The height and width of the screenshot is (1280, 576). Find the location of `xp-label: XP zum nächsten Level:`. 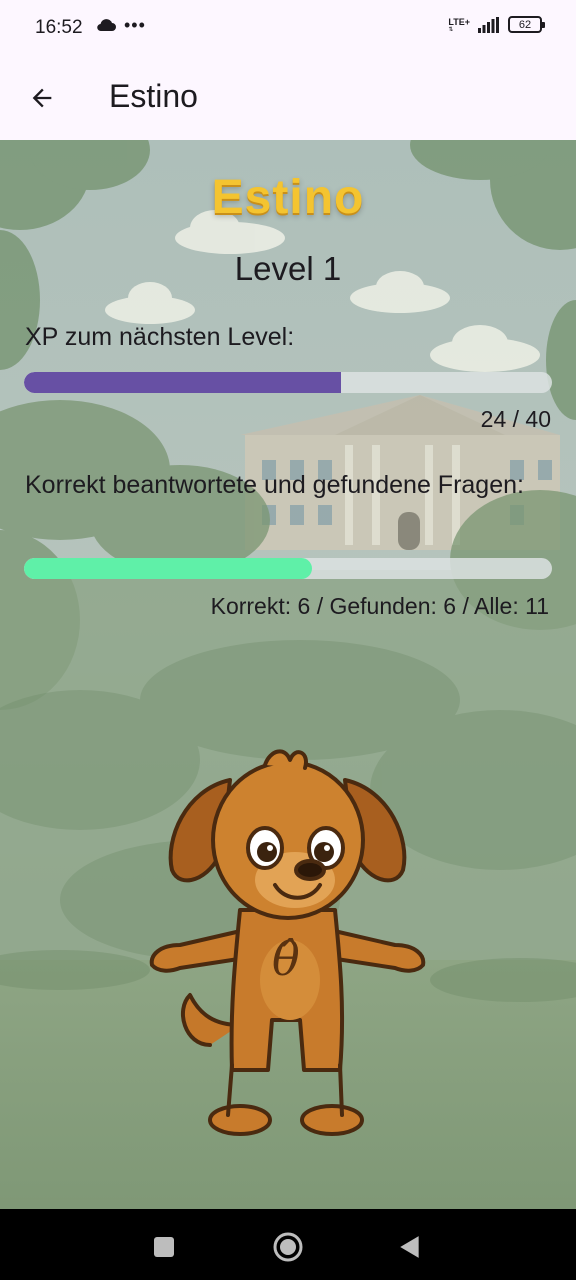

xp-label: XP zum nächsten Level: is located at coordinates (160, 337).